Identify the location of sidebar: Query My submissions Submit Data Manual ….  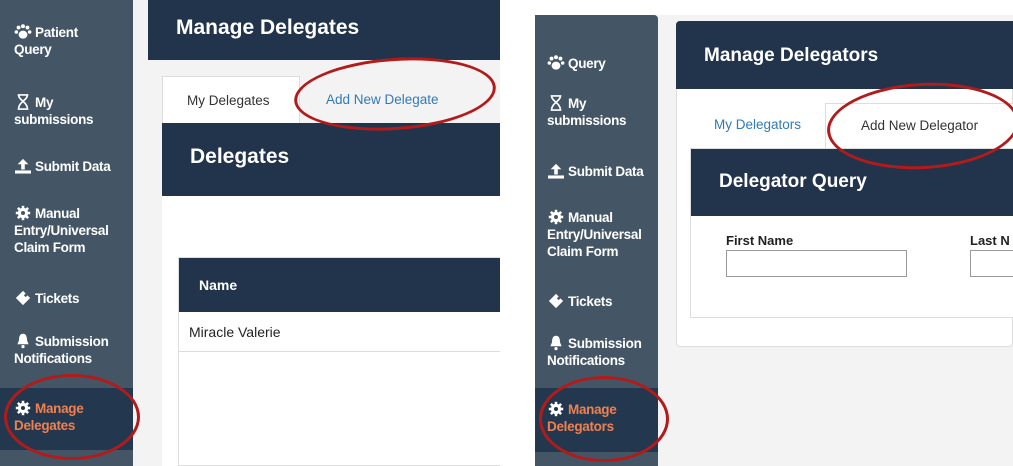
(596, 240).